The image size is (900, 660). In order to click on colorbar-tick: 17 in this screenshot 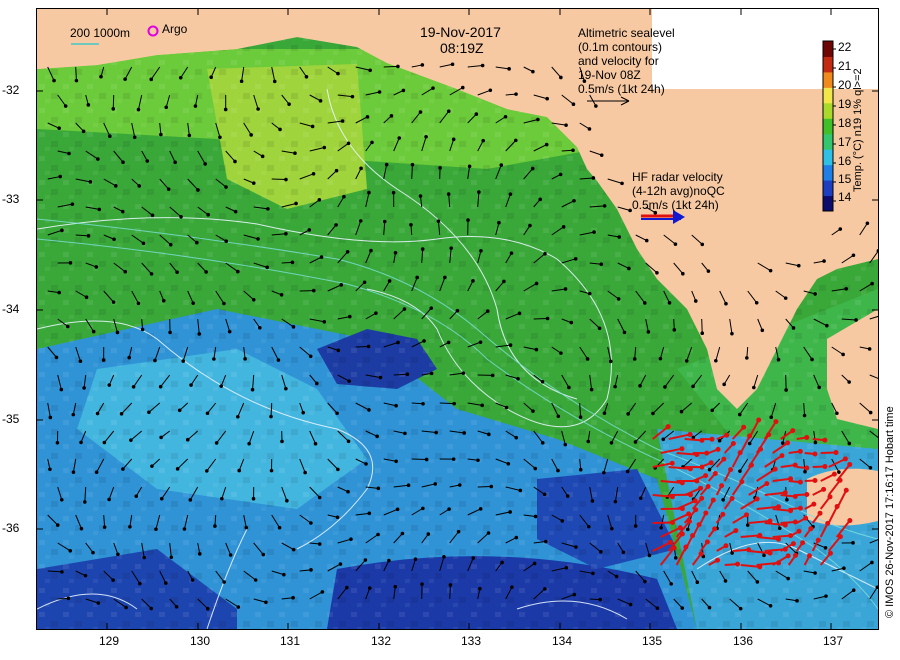, I will do `click(845, 142)`.